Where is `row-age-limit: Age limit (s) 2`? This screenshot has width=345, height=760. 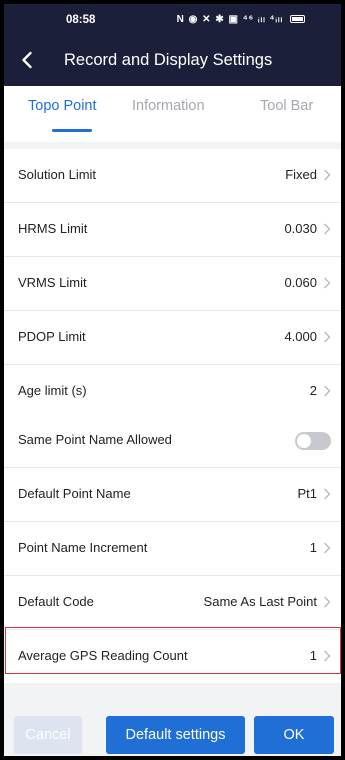
row-age-limit: Age limit (s) 2 is located at coordinates (172, 391).